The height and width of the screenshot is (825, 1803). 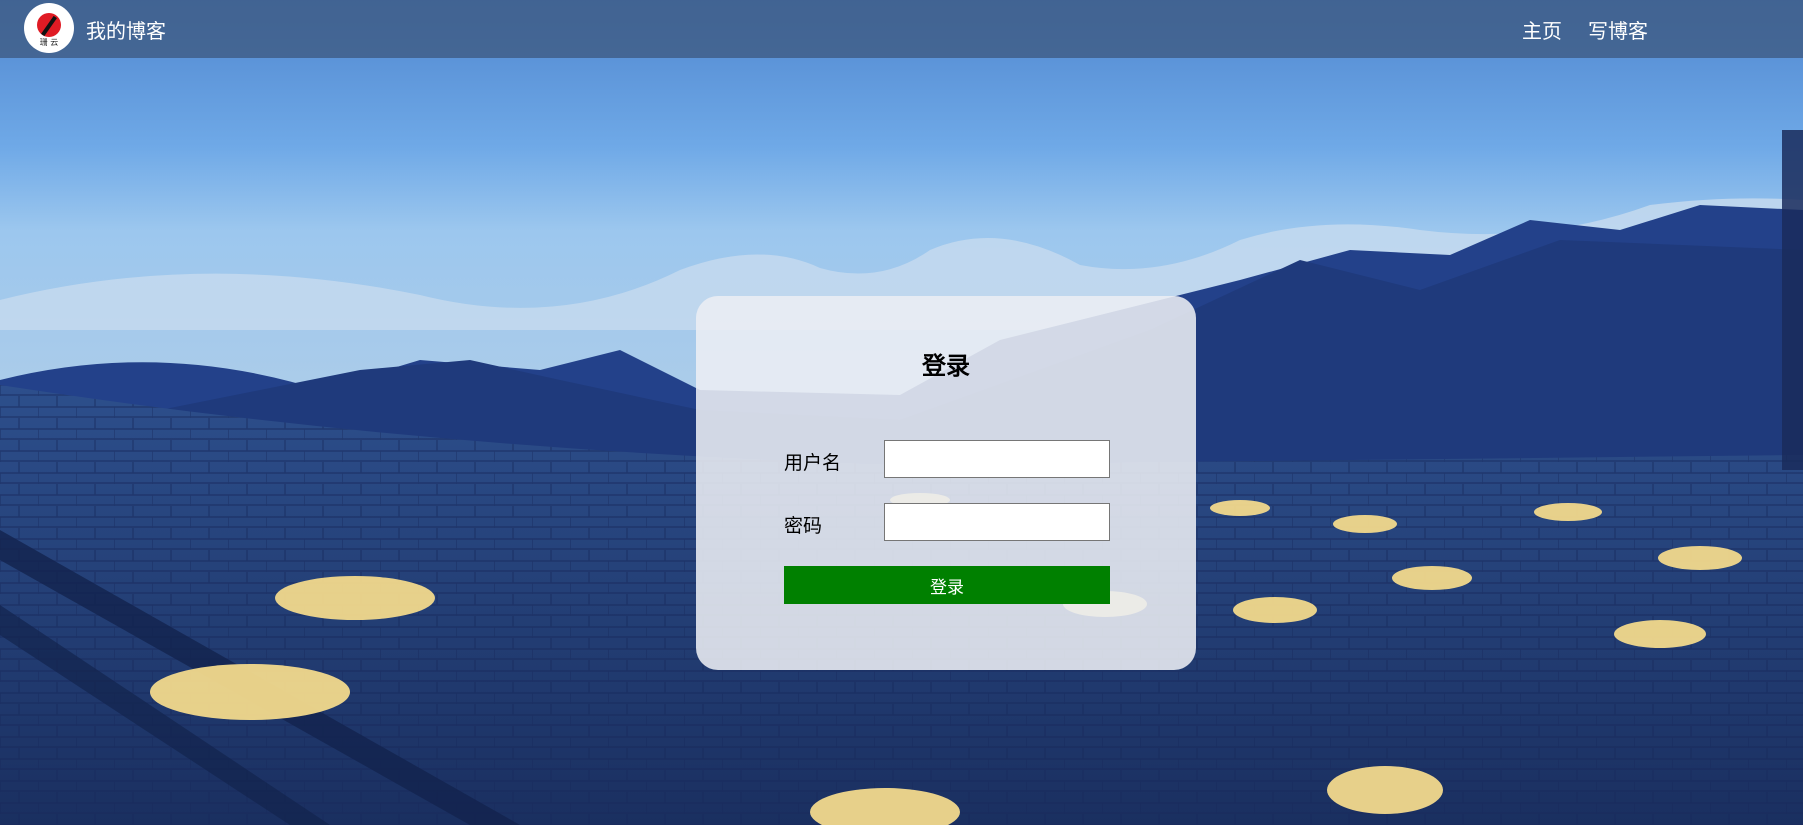 What do you see at coordinates (997, 522) in the screenshot?
I see `password-input` at bounding box center [997, 522].